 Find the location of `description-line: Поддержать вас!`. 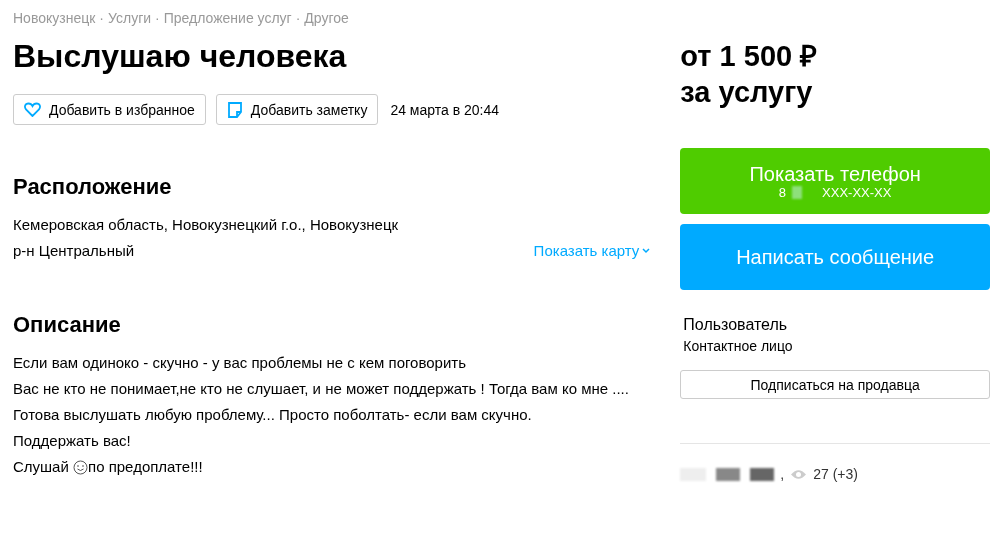

description-line: Поддержать вас! is located at coordinates (72, 441).